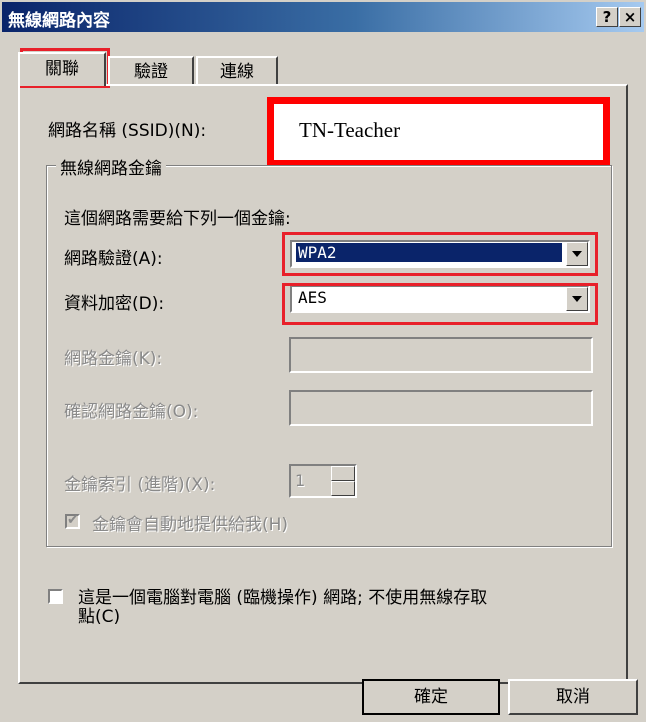 The height and width of the screenshot is (722, 646). What do you see at coordinates (113, 359) in the screenshot?
I see `network-key-label: 網路金鑰(K):` at bounding box center [113, 359].